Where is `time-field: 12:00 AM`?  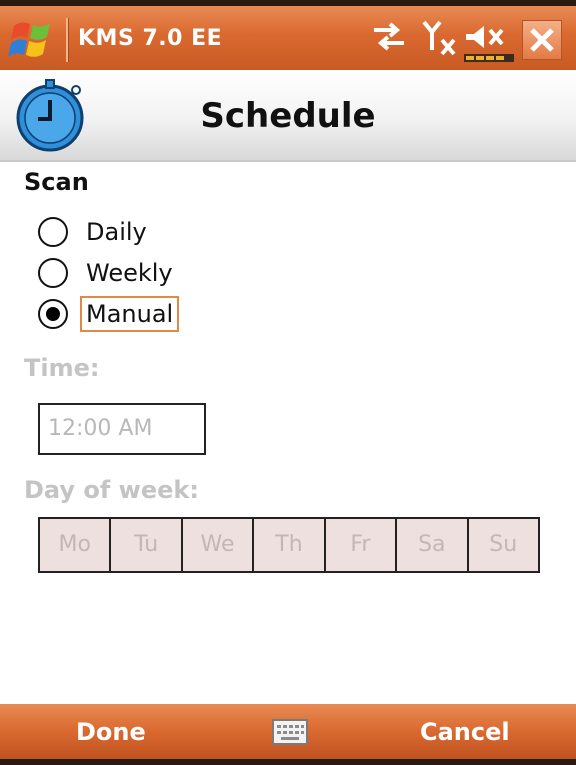
time-field: 12:00 AM is located at coordinates (122, 429).